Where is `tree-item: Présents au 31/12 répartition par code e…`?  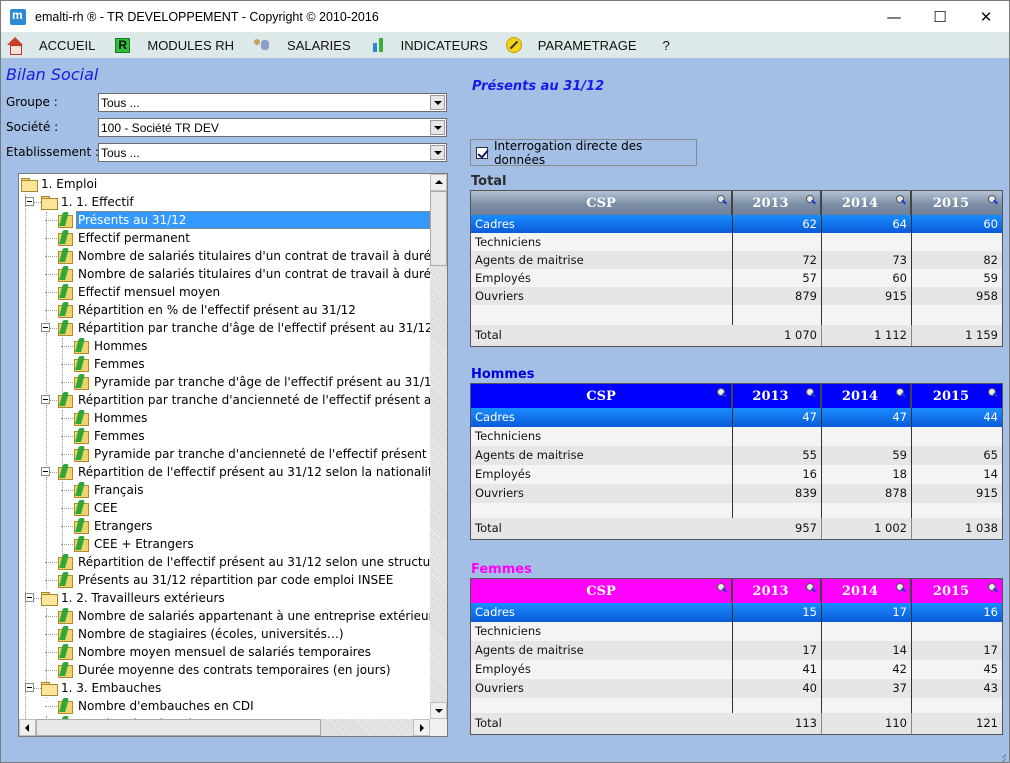
tree-item: Présents au 31/12 répartition par code e… is located at coordinates (224, 580).